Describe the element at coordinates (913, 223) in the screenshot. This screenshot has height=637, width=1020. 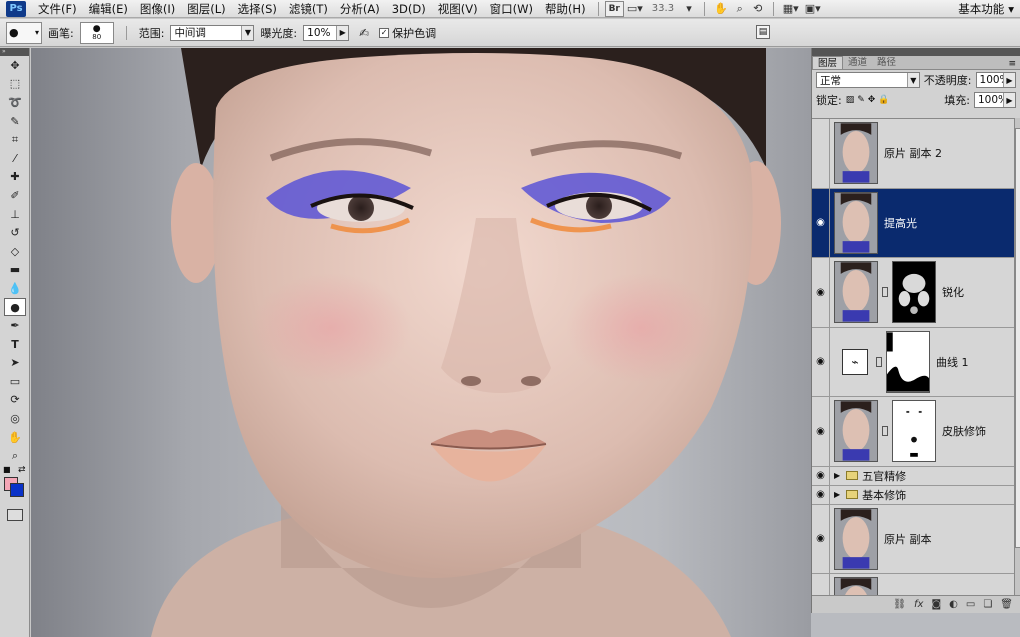
I see `layer-row-selected: ◉ 提高光` at that location.